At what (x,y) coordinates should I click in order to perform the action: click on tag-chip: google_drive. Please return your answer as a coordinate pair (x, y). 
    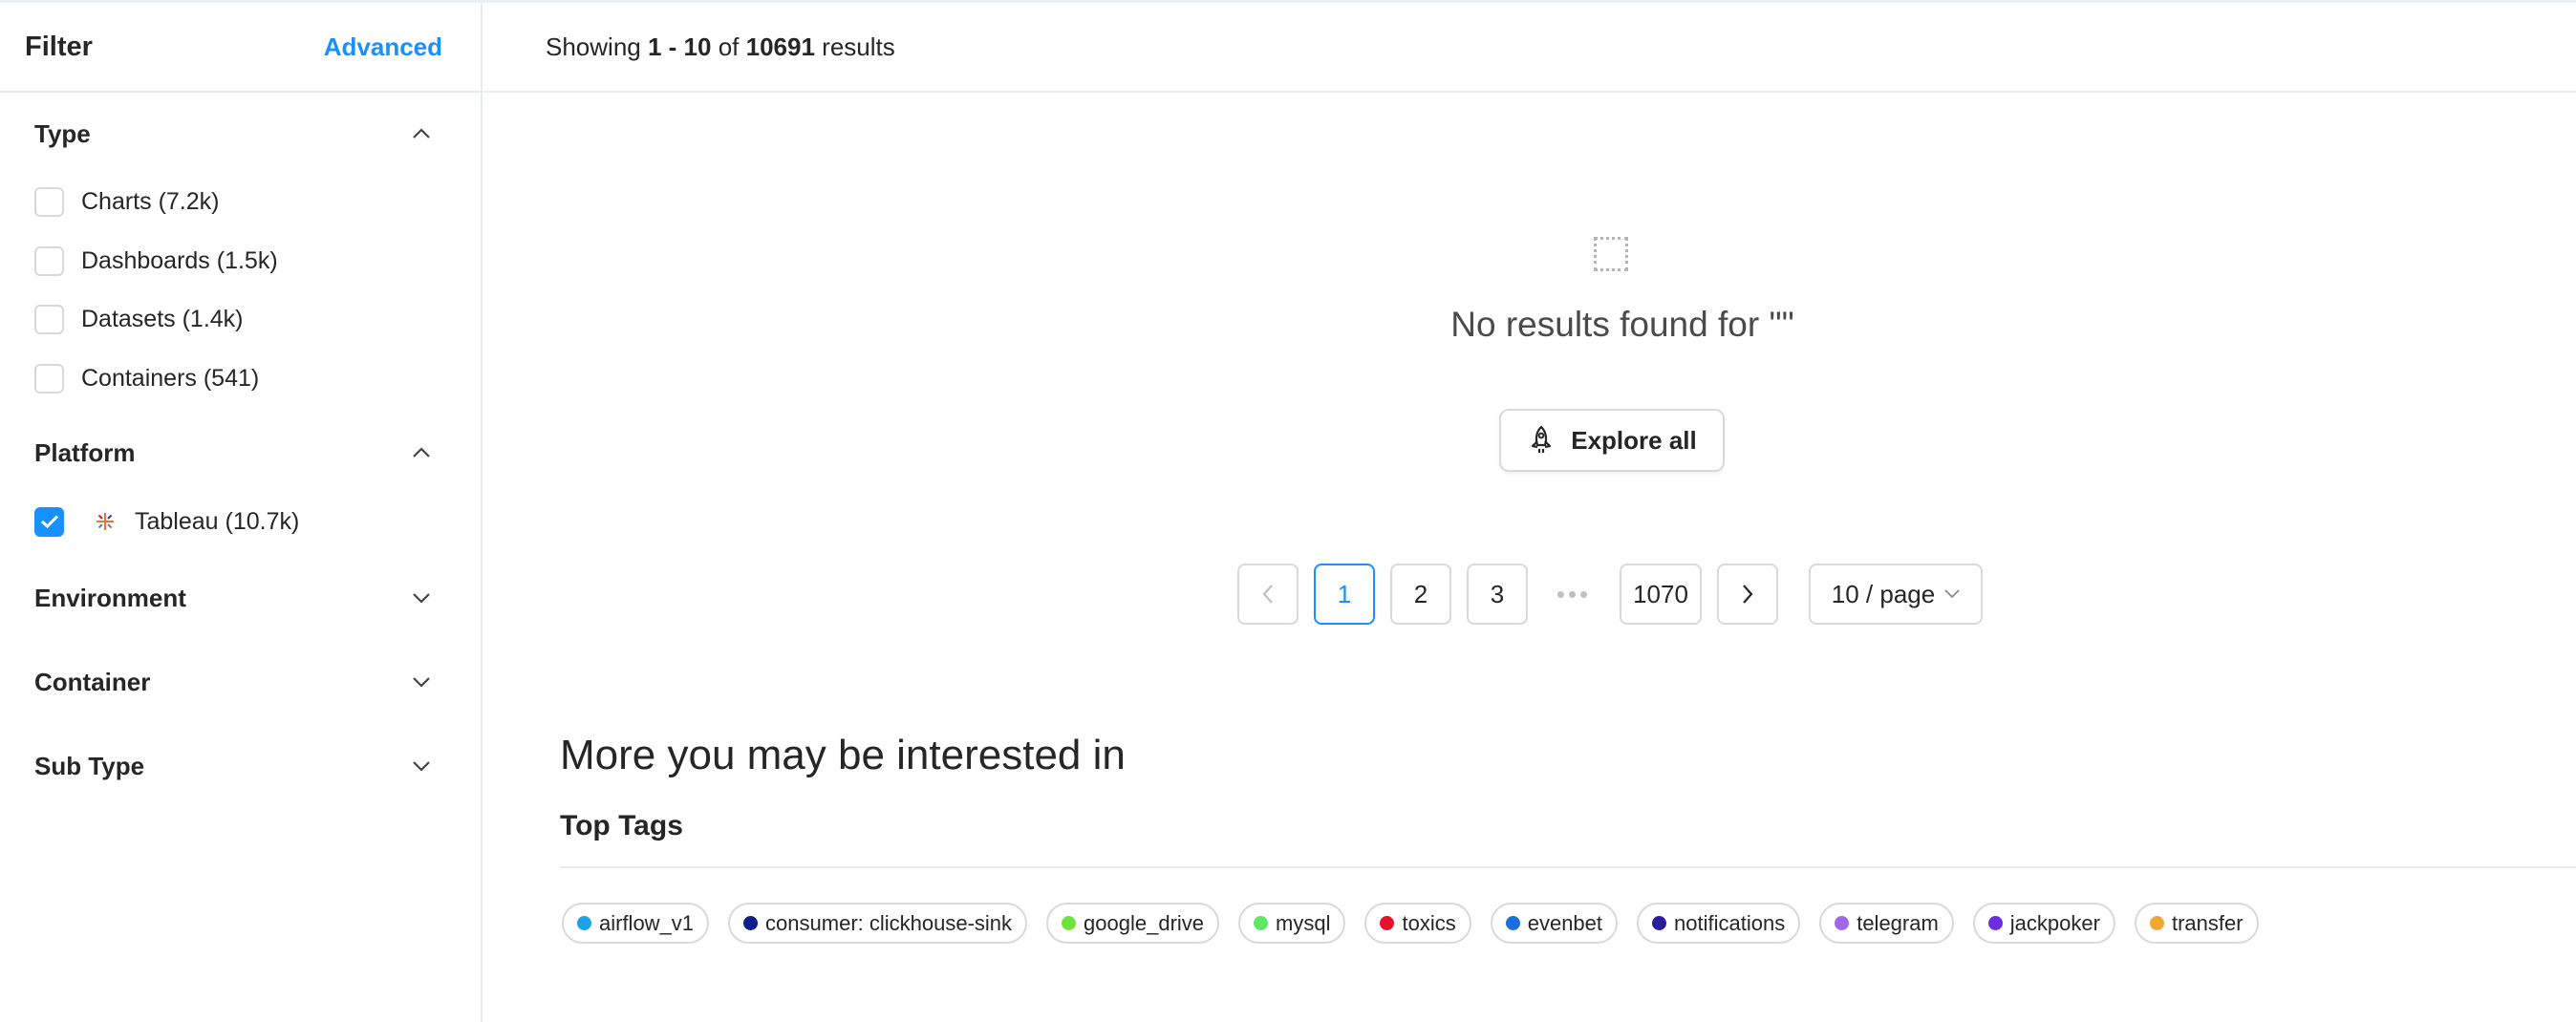
    Looking at the image, I should click on (1133, 923).